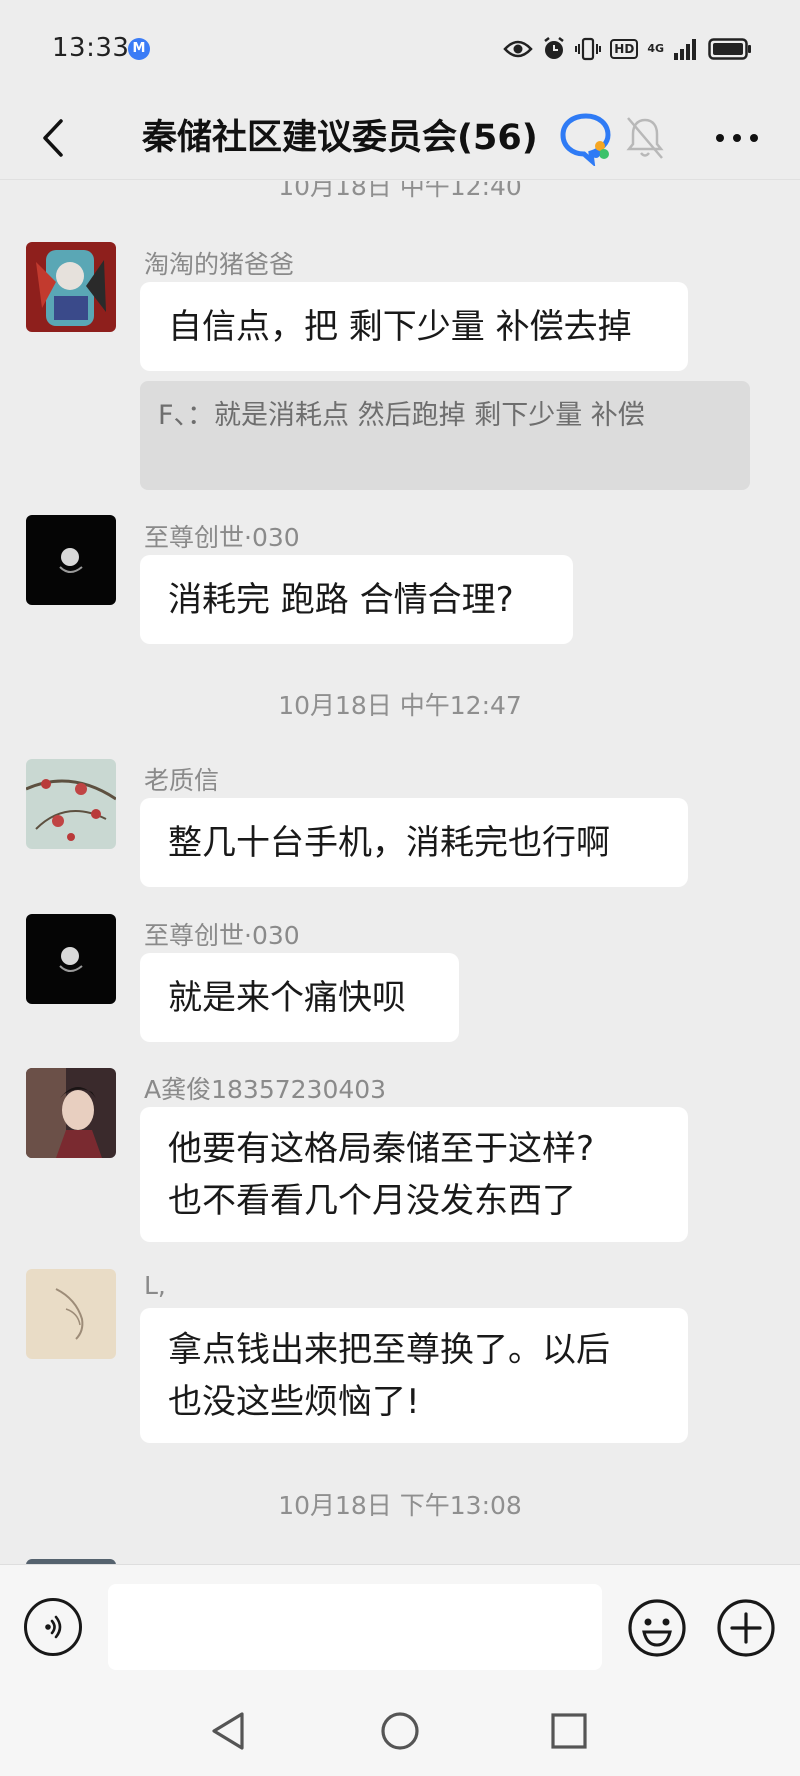  I want to click on input-bar, so click(400, 1625).